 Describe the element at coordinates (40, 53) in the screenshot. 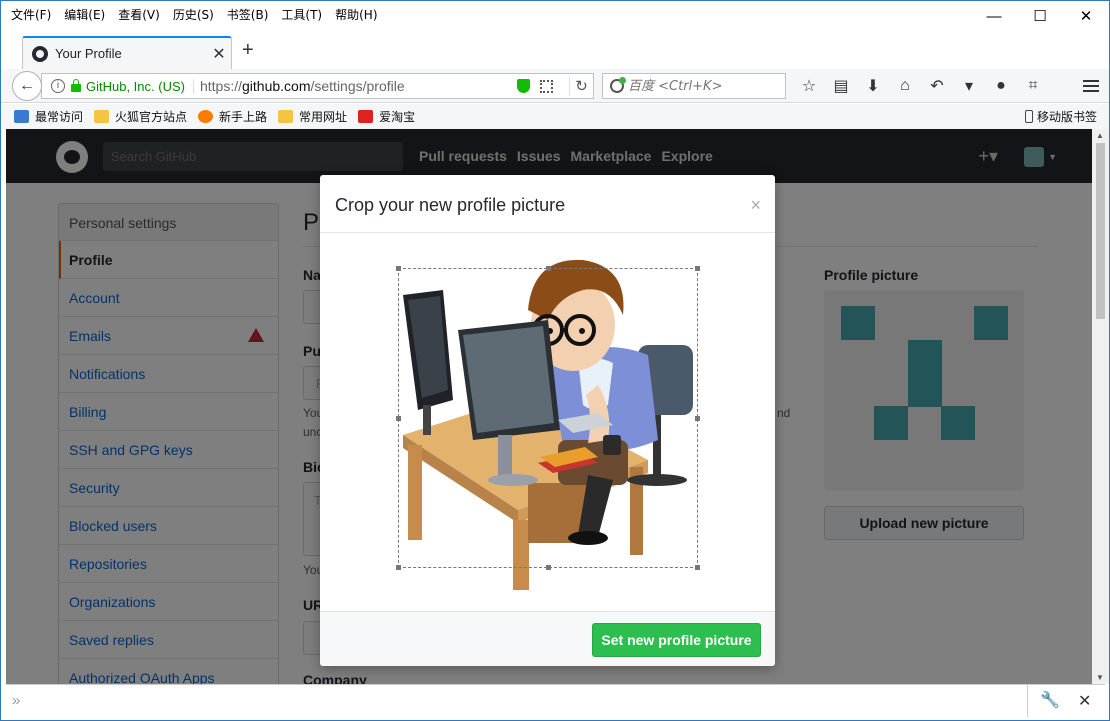

I see `github-favicon-icon` at that location.